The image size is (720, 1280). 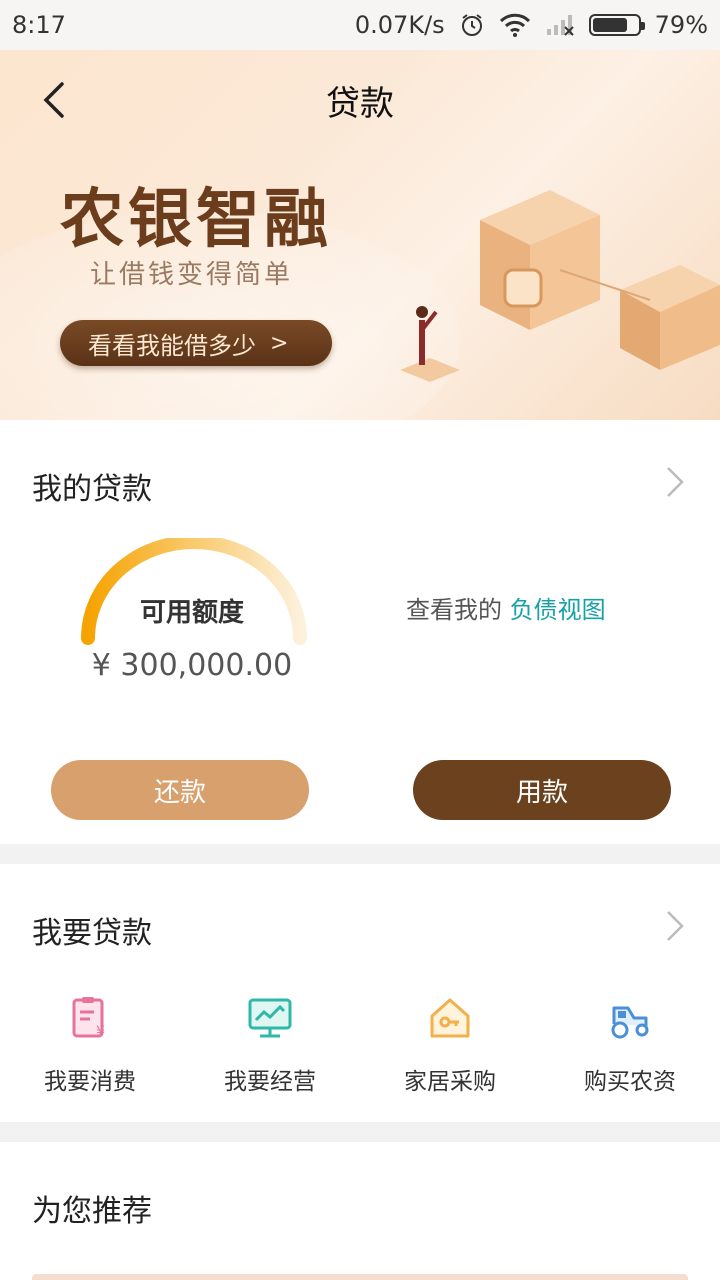 I want to click on my-loan-title: 我的贷款, so click(x=92, y=489).